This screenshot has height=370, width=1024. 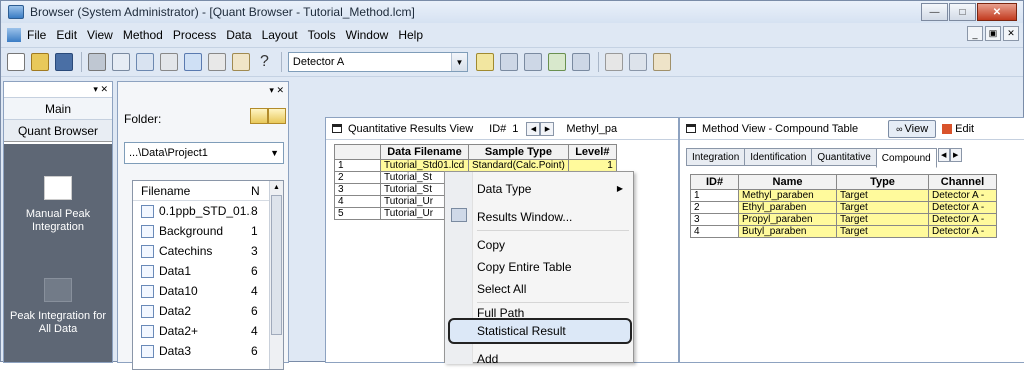 What do you see at coordinates (276, 265) in the screenshot?
I see `scroll-thumb` at bounding box center [276, 265].